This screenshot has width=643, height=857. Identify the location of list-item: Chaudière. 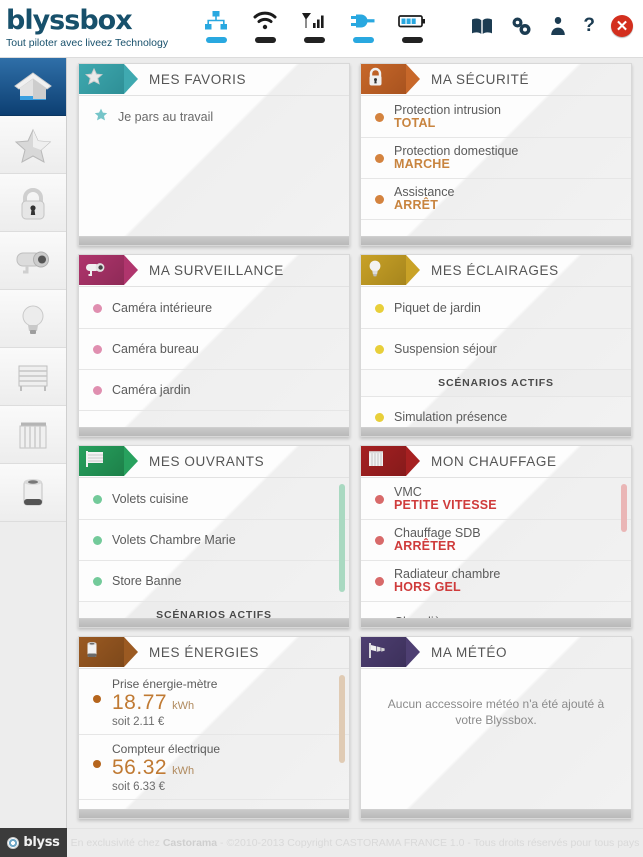
(496, 610).